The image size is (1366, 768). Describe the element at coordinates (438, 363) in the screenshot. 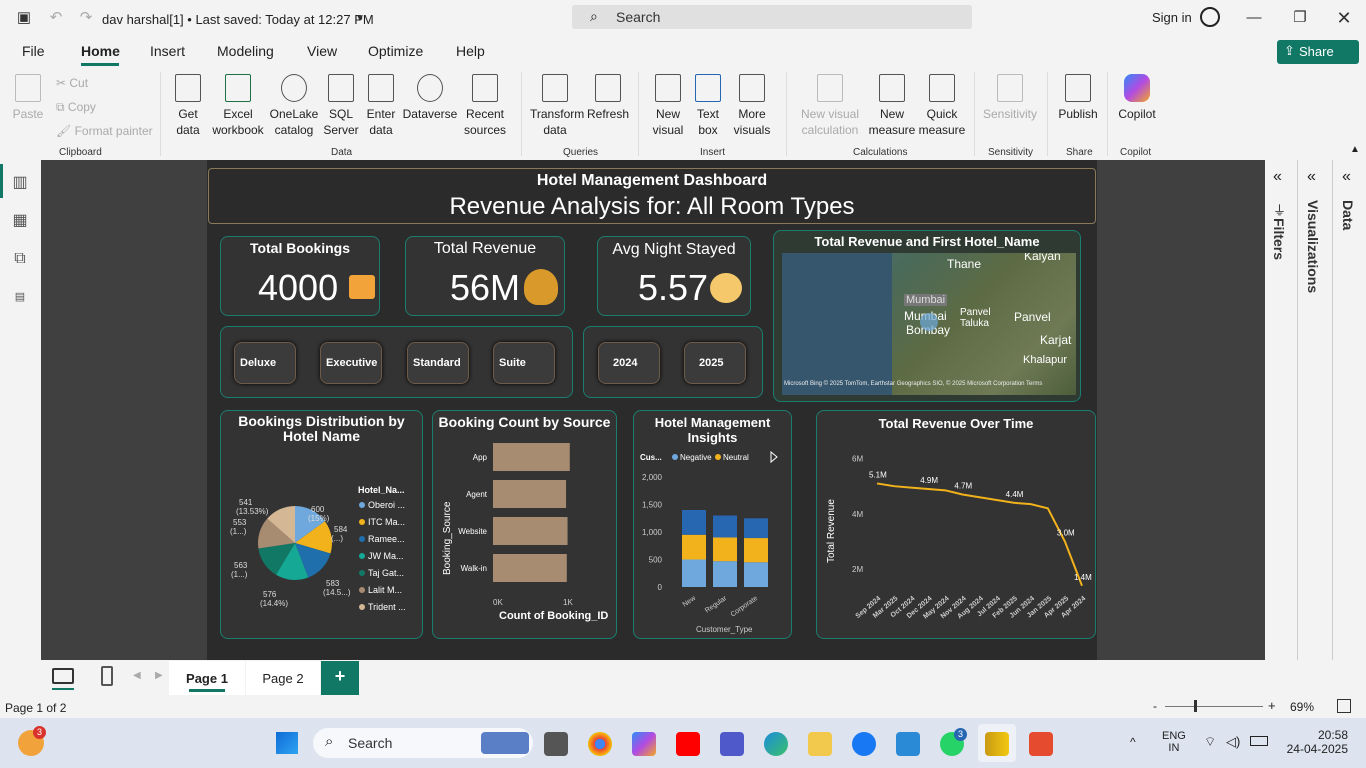

I see `slicer-standard: Standard` at that location.